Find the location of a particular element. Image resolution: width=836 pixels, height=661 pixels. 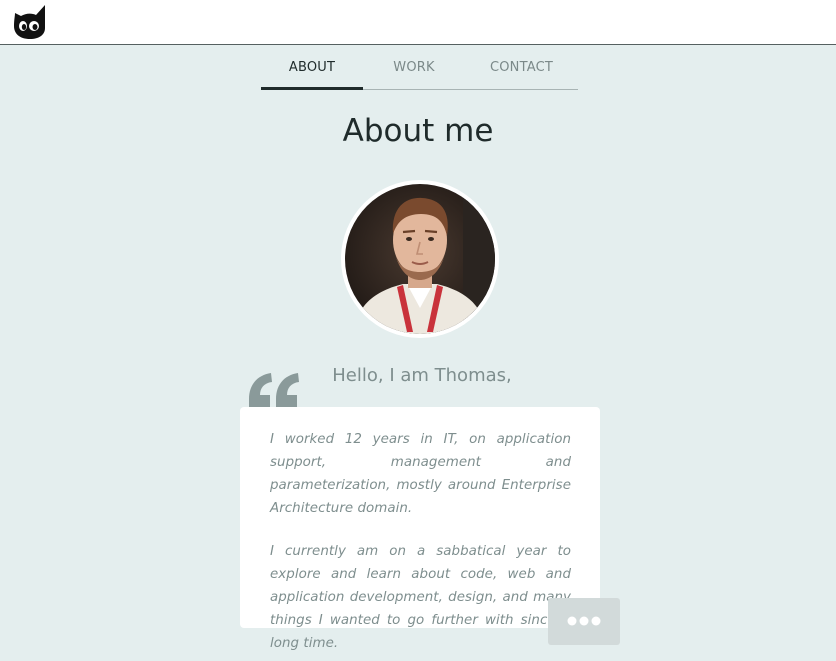

ellipsis-icon is located at coordinates (584, 621).